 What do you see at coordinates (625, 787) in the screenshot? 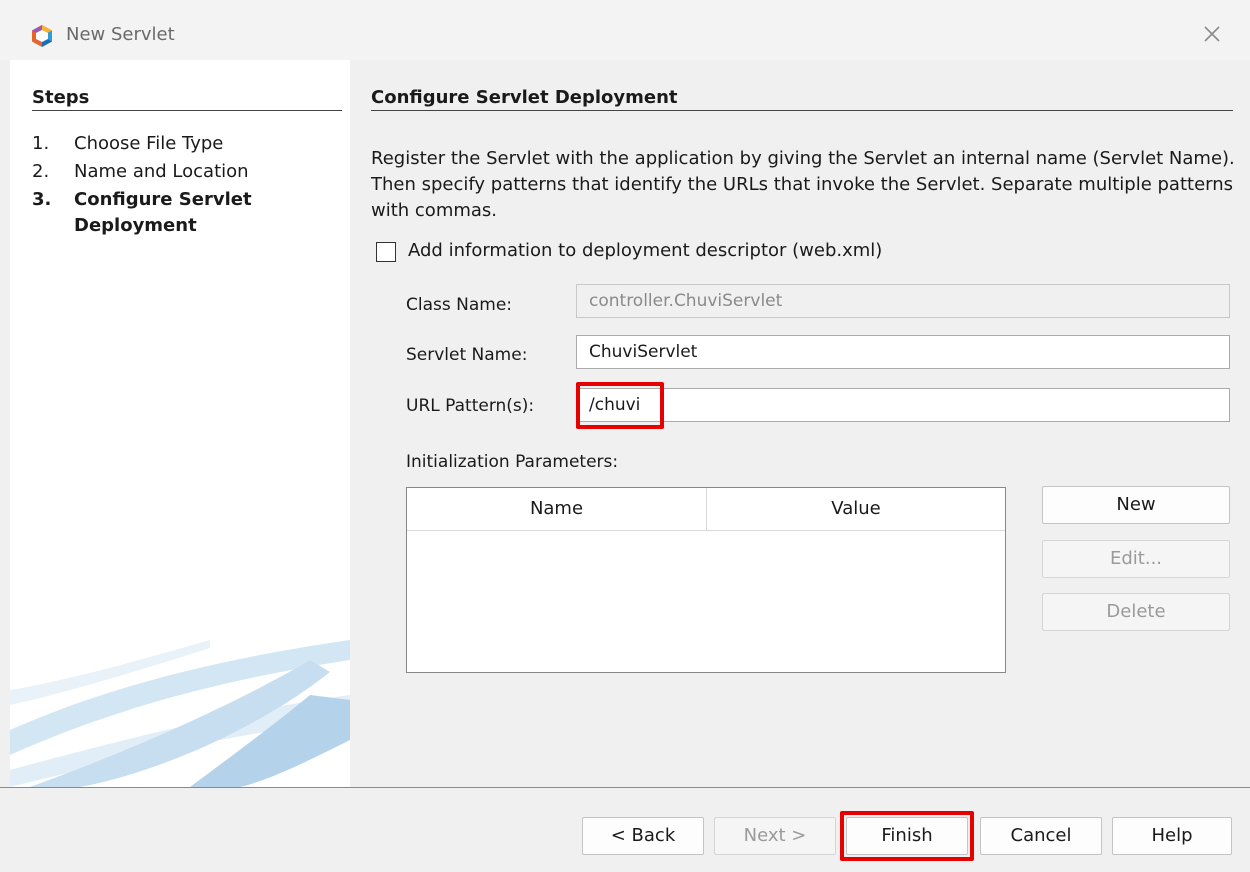
I see `footer-divider` at bounding box center [625, 787].